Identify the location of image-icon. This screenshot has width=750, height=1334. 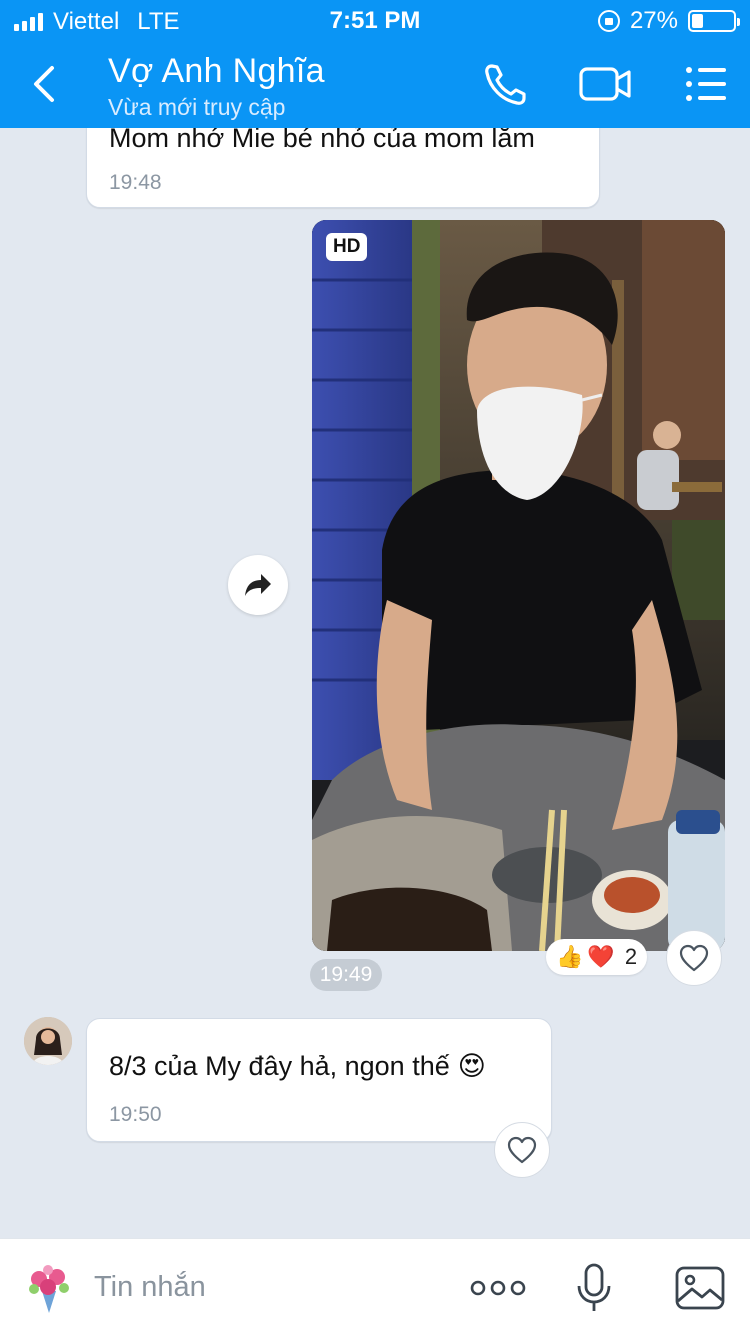
(700, 1288).